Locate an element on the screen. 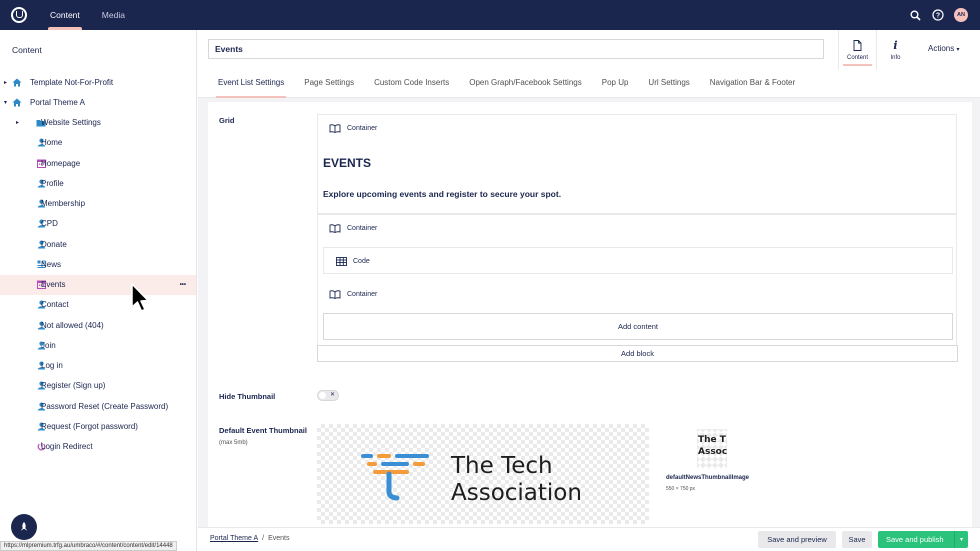 Image resolution: width=980 pixels, height=551 pixels. save-and-publish-button: Save and publish ▾ is located at coordinates (923, 539).